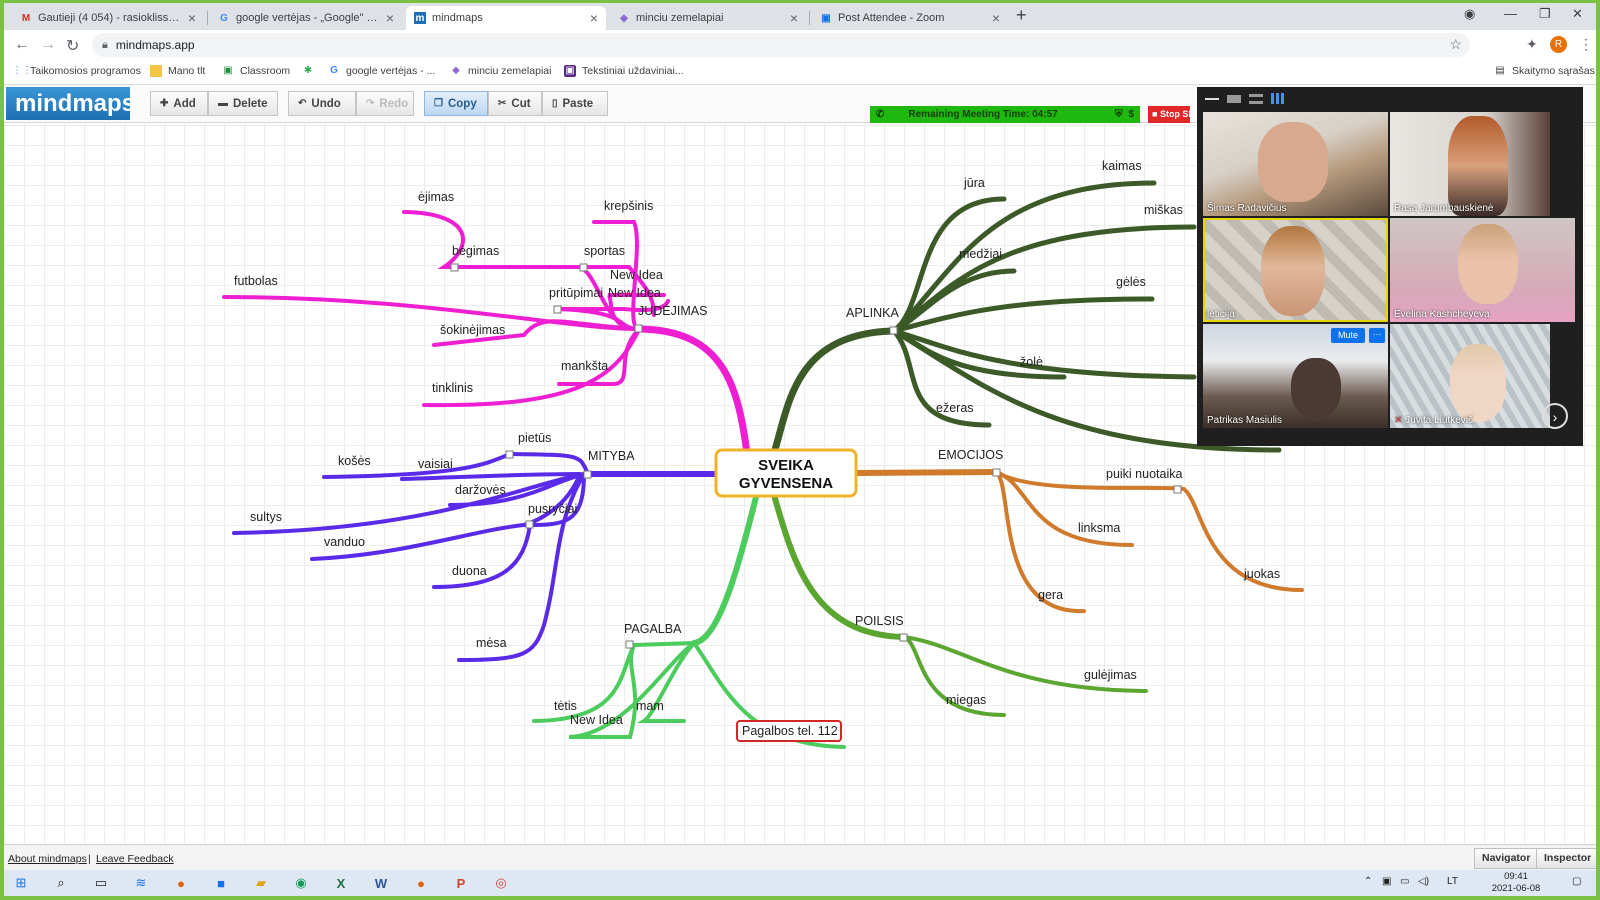  Describe the element at coordinates (456, 103) in the screenshot. I see `copy-button: ❐ Copy` at that location.